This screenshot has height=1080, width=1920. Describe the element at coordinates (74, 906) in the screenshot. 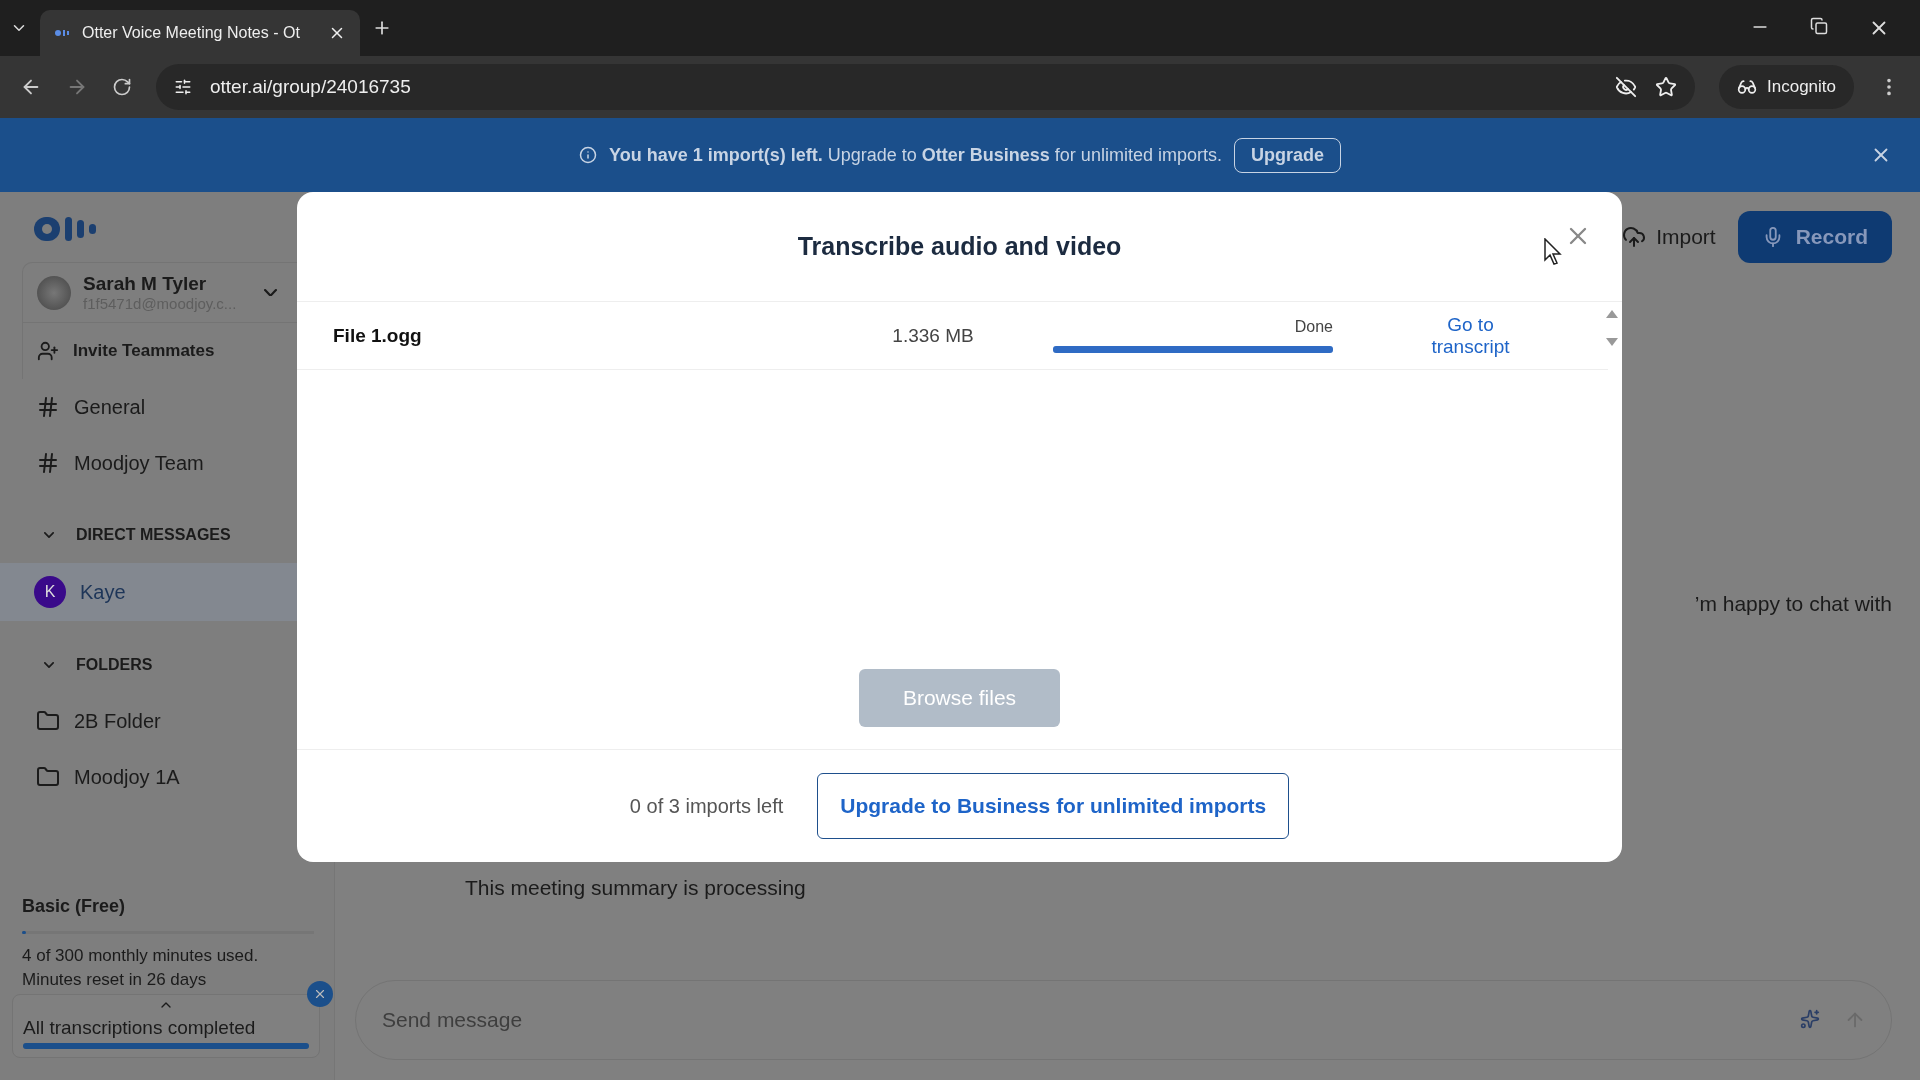

I see `plan-name: Basic (Free)` at that location.